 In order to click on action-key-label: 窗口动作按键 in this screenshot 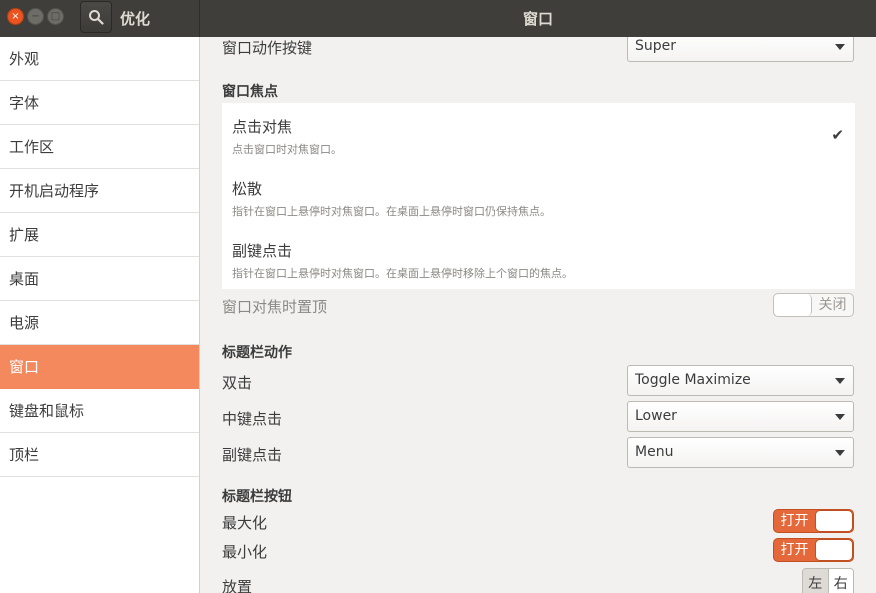, I will do `click(267, 48)`.